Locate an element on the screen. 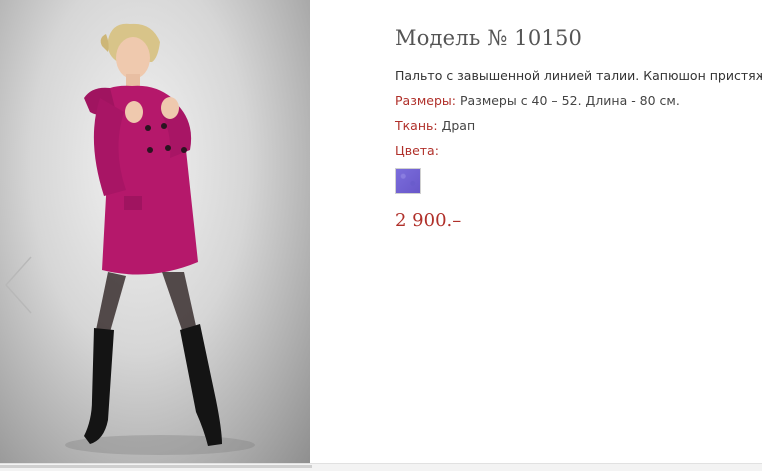 This screenshot has width=762, height=471. gallery-prev-button is located at coordinates (19, 285).